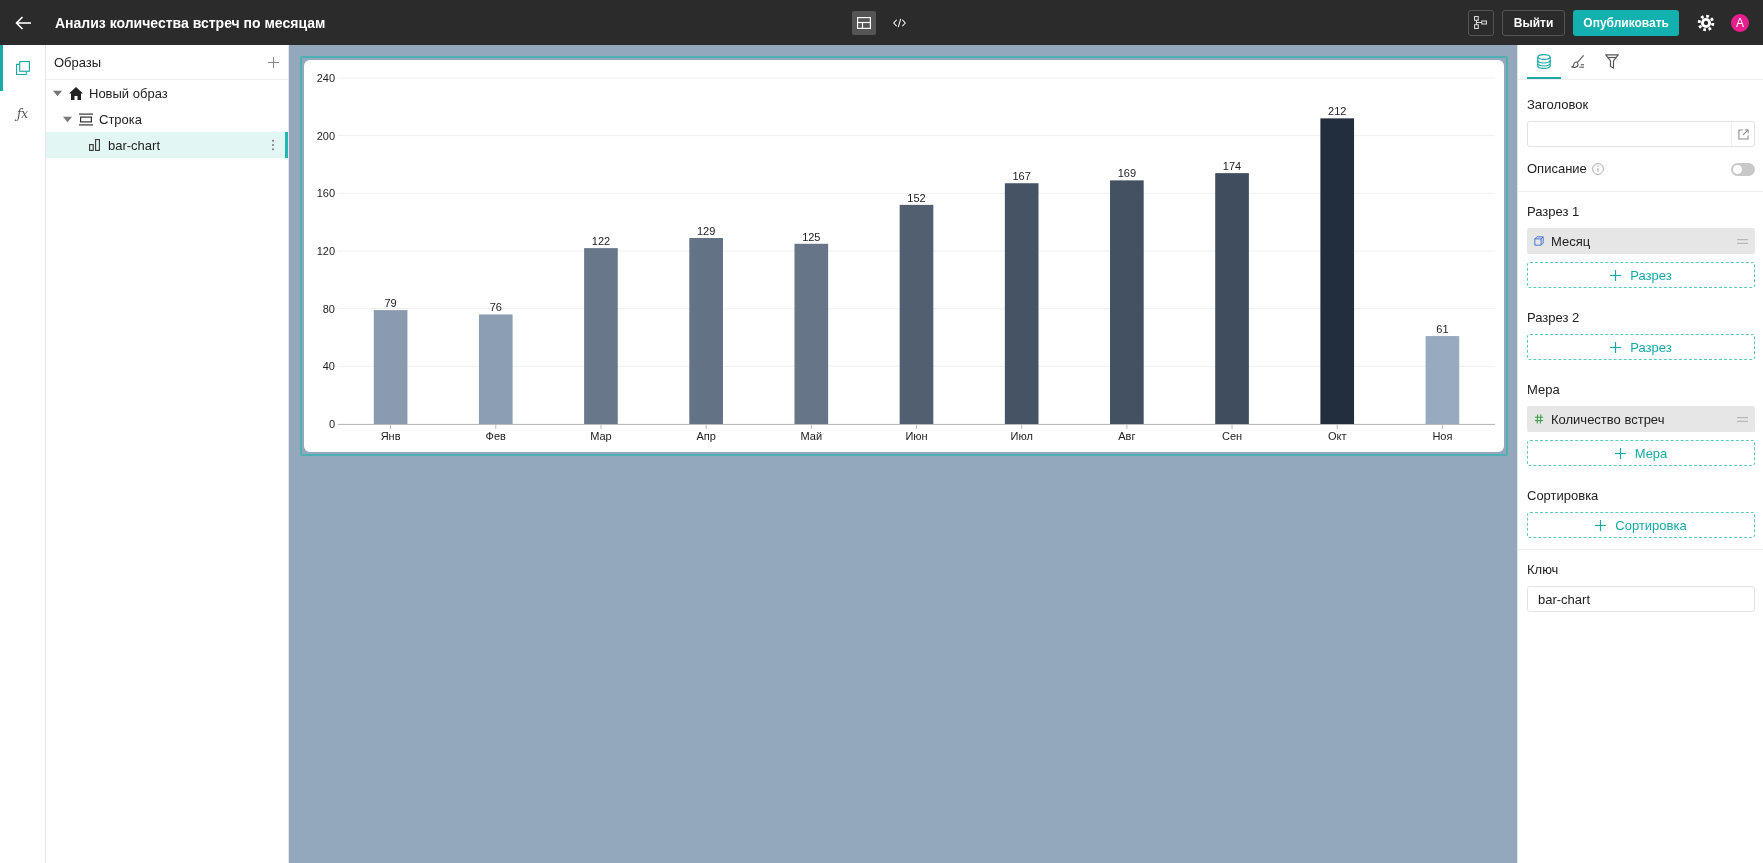 The height and width of the screenshot is (863, 1763). Describe the element at coordinates (23, 22) in the screenshot. I see `back-arrow-icon` at that location.